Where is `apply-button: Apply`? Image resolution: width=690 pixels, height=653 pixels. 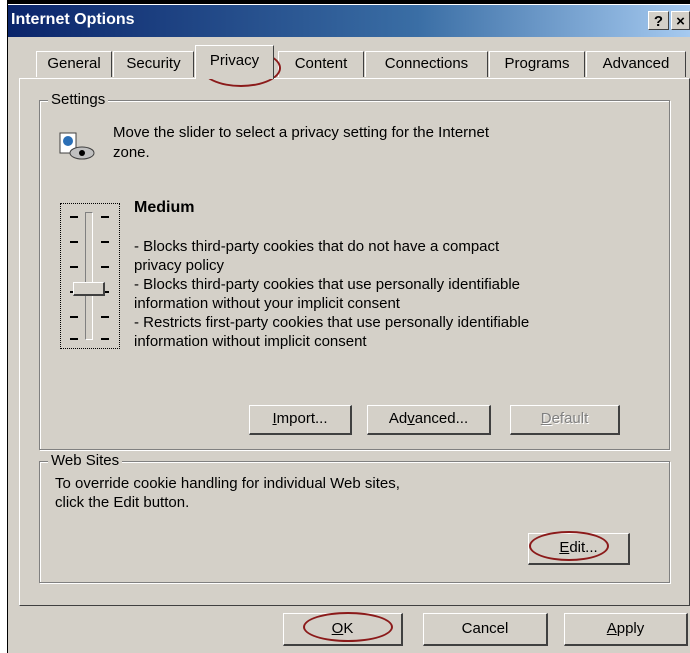
apply-button: Apply is located at coordinates (626, 629).